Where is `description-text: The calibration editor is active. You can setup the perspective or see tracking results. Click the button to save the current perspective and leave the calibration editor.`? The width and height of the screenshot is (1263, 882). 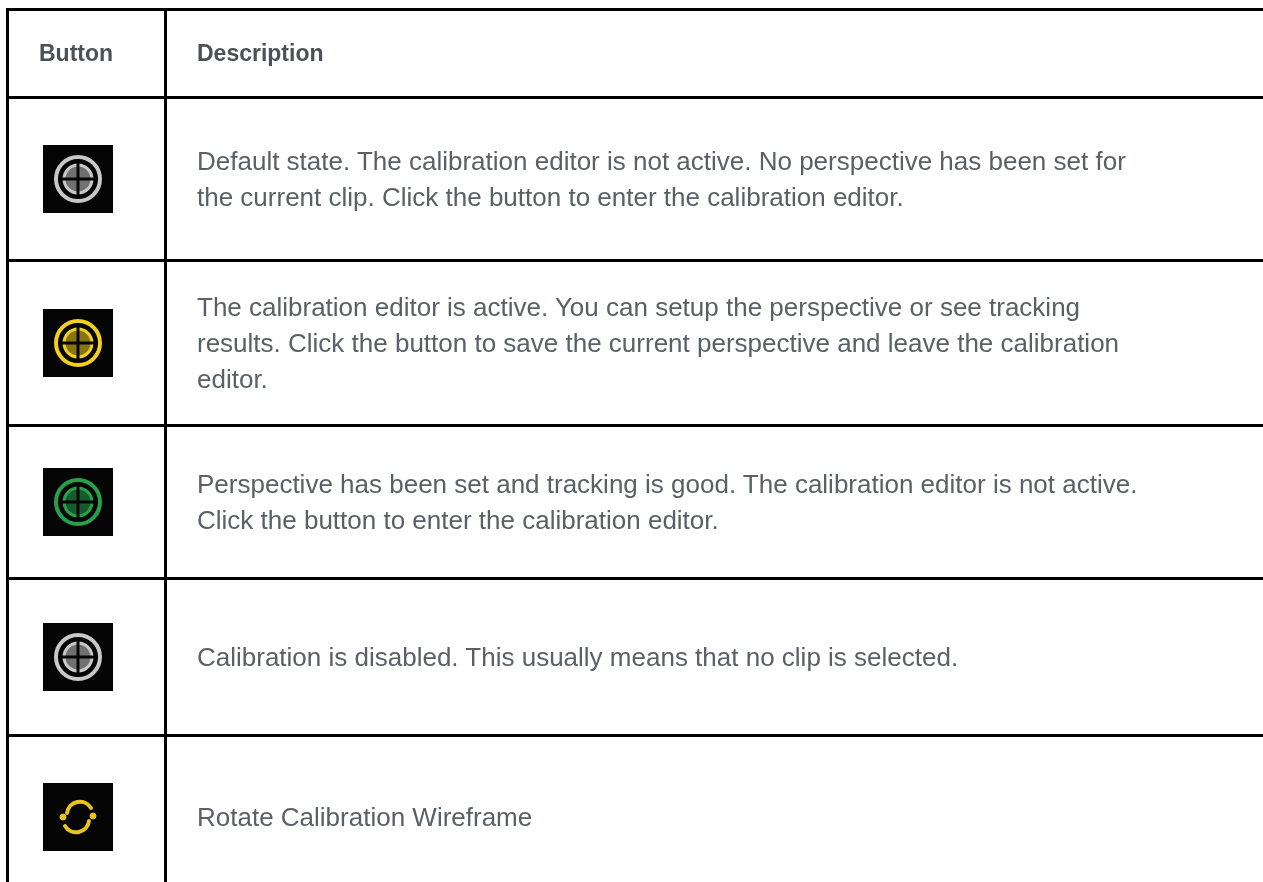
description-text: The calibration editor is active. You can setup the perspective or see tracking results. Click the button to save the current perspective and leave the calibration editor. is located at coordinates (659, 343).